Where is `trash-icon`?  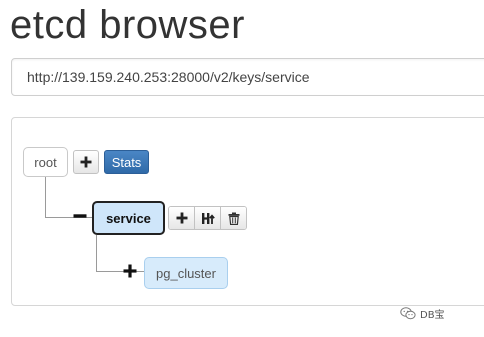
trash-icon is located at coordinates (233, 218).